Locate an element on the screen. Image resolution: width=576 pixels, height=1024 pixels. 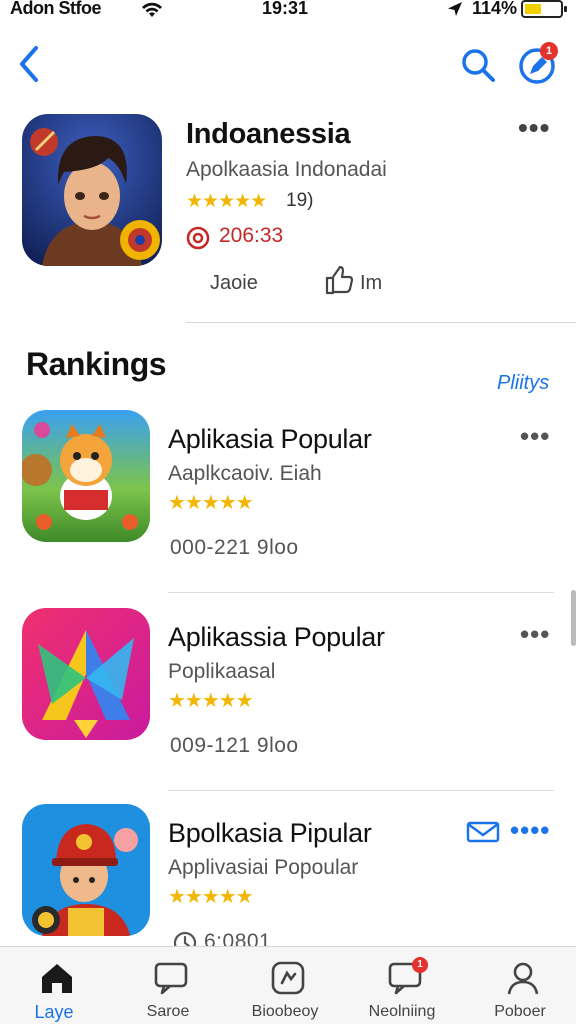
downloads-icon is located at coordinates (198, 238).